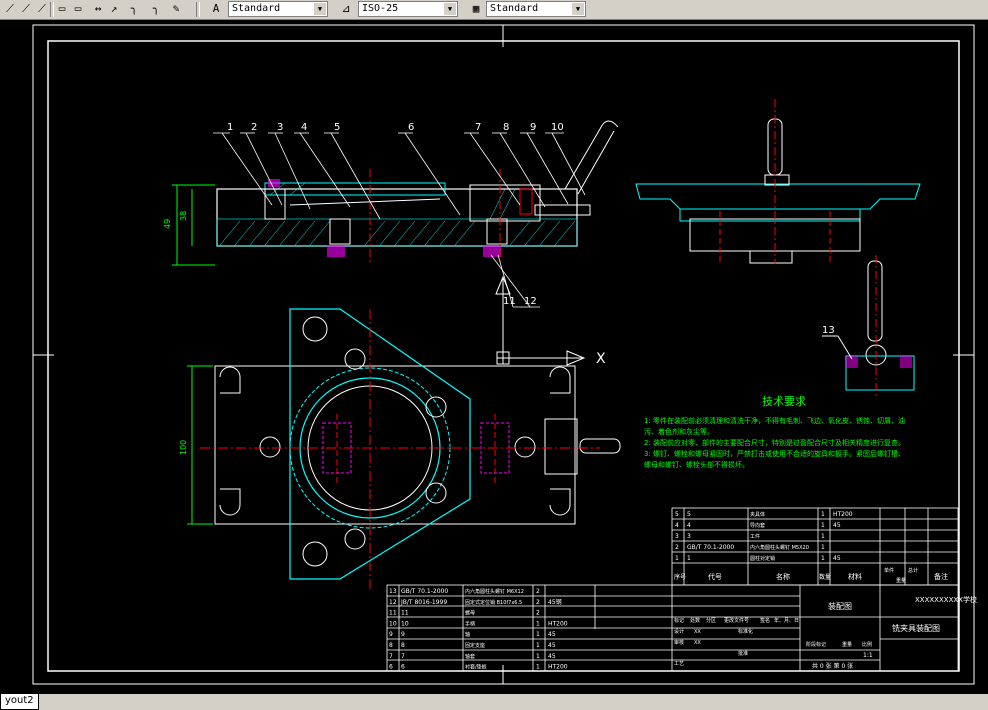 The width and height of the screenshot is (988, 710). What do you see at coordinates (536, 9) in the screenshot?
I see `table-style-select: Standard ▼` at bounding box center [536, 9].